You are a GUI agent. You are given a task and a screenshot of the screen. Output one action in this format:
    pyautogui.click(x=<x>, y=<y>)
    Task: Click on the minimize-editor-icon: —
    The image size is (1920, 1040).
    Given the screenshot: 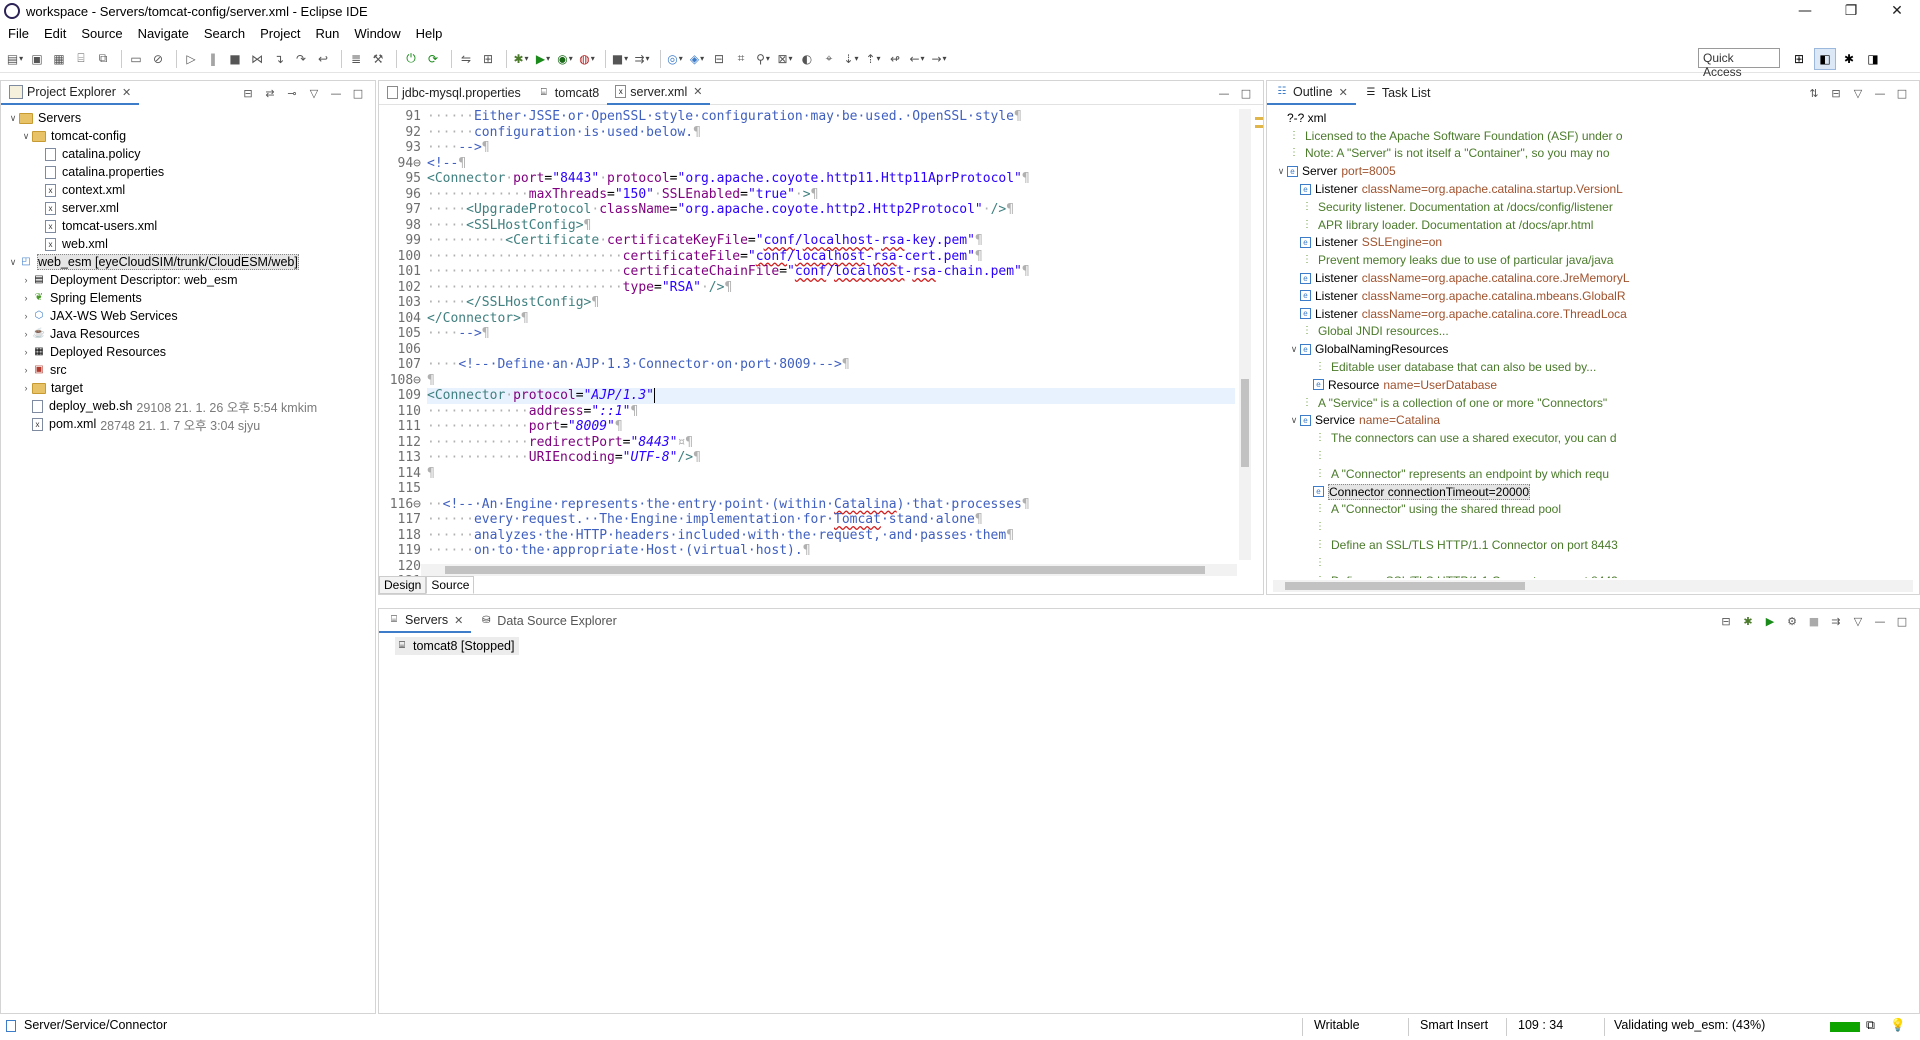 What is the action you would take?
    pyautogui.click(x=1224, y=93)
    